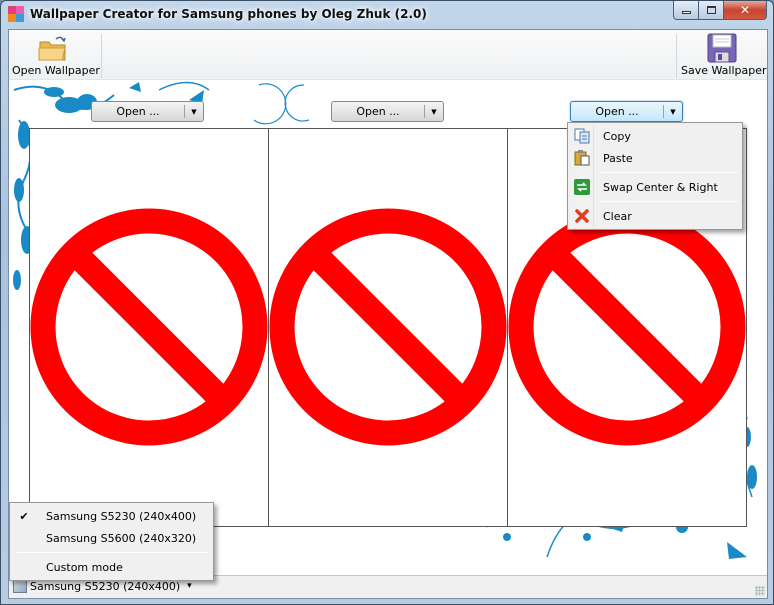 This screenshot has width=774, height=605. I want to click on save-wallpaper-label: Save Wallpaper, so click(724, 70).